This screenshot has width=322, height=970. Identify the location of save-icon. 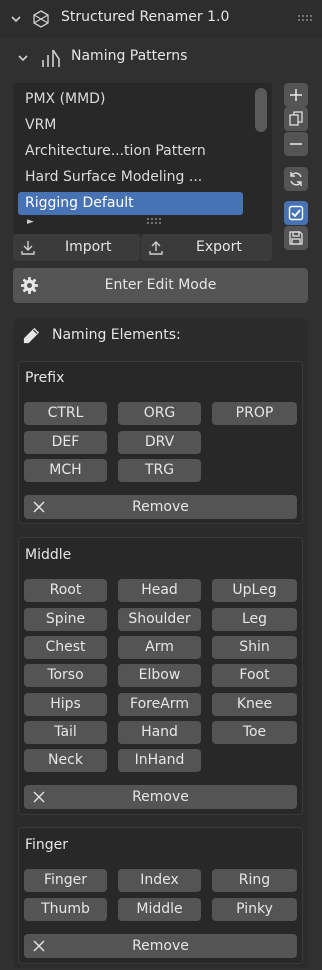
(296, 238).